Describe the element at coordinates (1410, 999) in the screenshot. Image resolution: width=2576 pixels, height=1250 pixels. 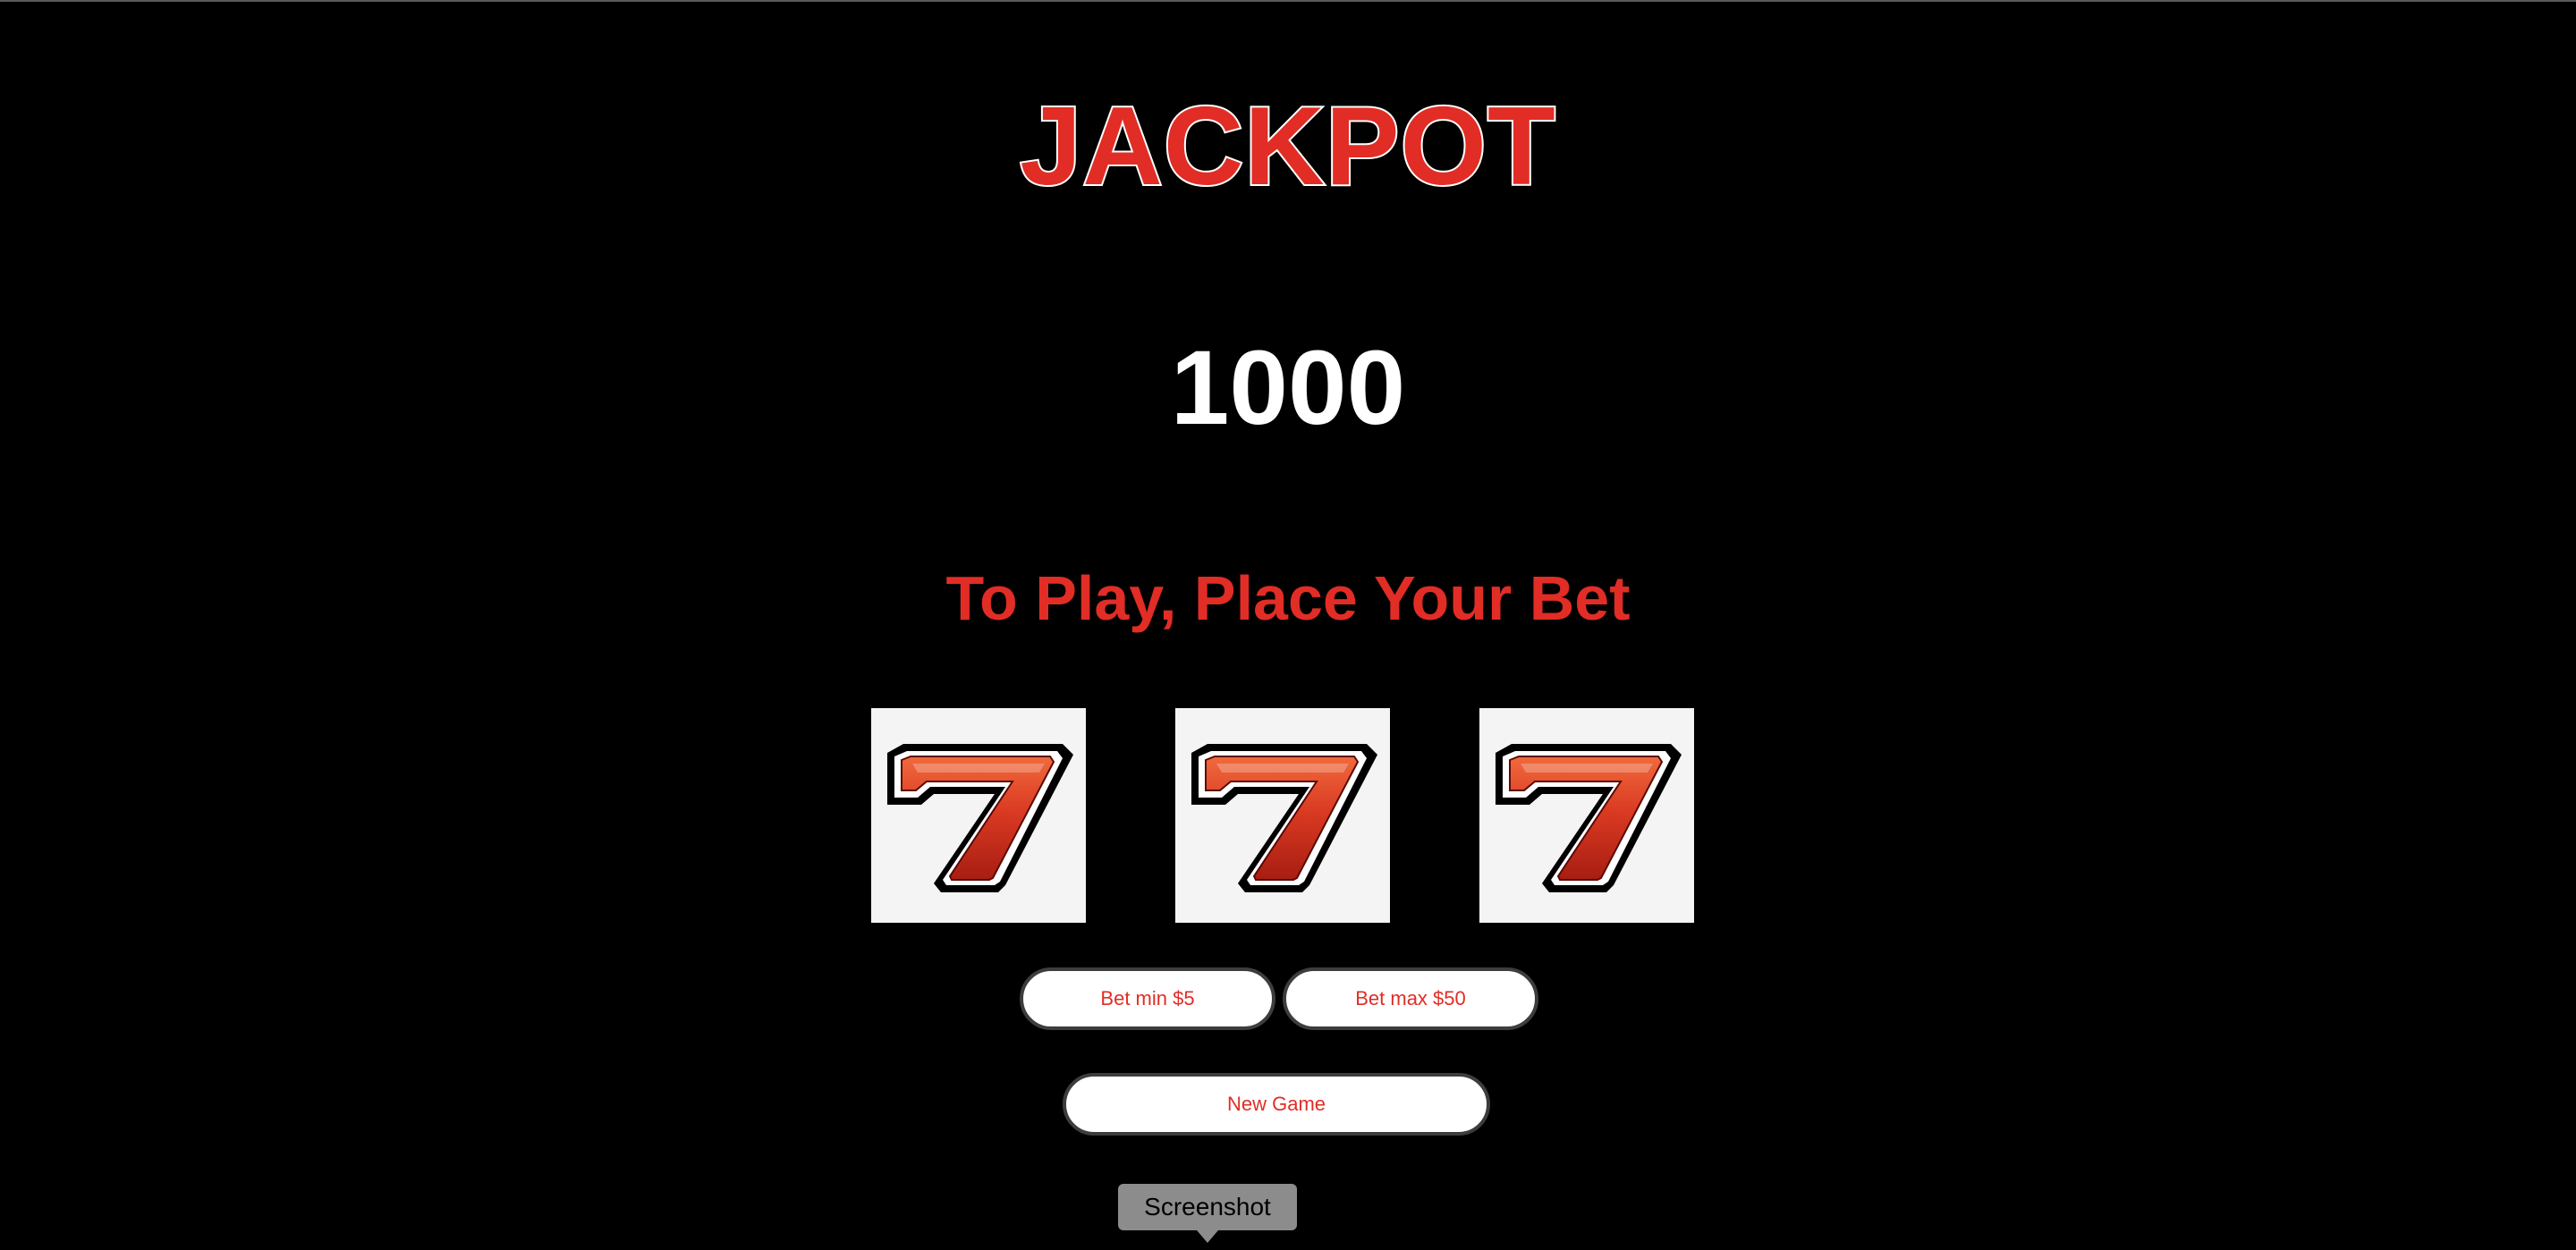
I see `bet-max-button: Bet max $50` at that location.